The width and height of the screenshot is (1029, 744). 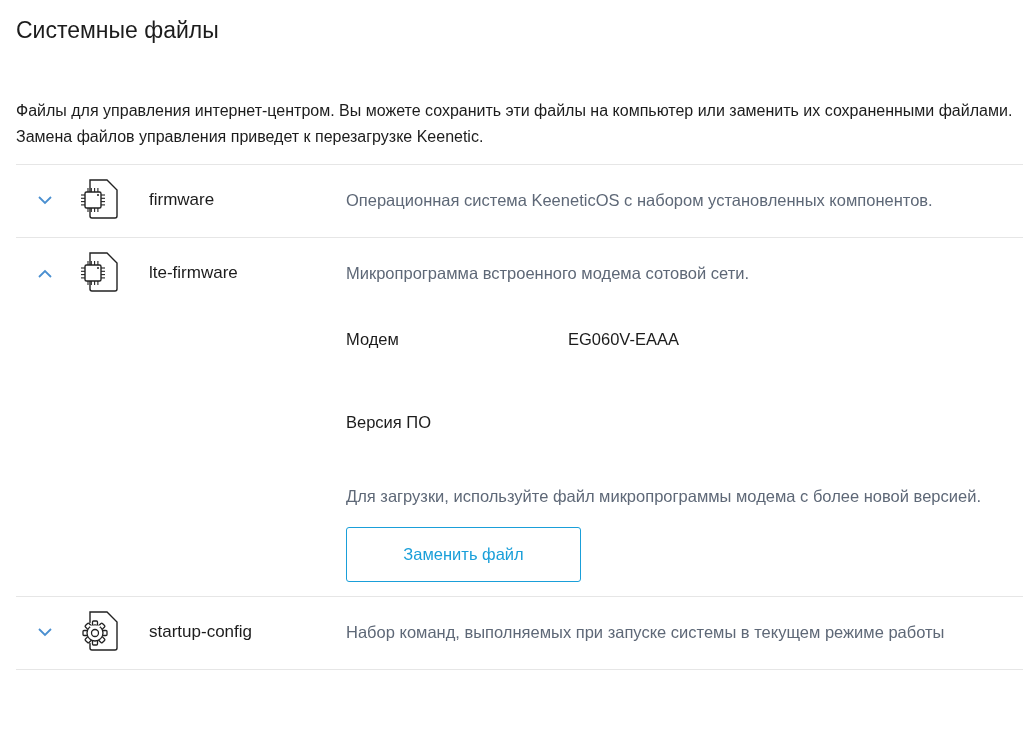 What do you see at coordinates (201, 632) in the screenshot?
I see `file-name: startup-config` at bounding box center [201, 632].